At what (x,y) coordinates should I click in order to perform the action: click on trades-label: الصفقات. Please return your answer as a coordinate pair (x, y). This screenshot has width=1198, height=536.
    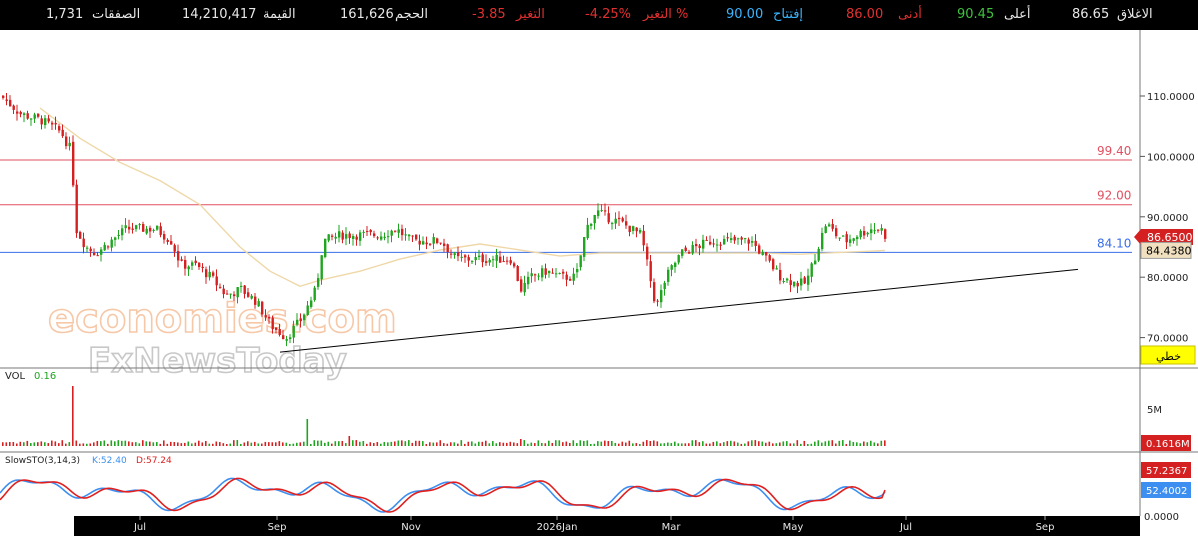
    Looking at the image, I should click on (116, 14).